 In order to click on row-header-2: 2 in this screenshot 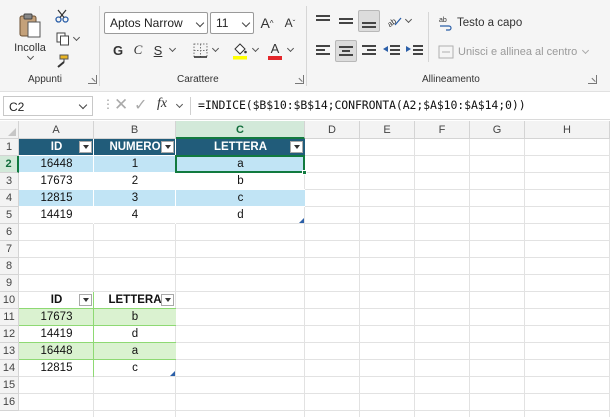, I will do `click(9, 164)`.